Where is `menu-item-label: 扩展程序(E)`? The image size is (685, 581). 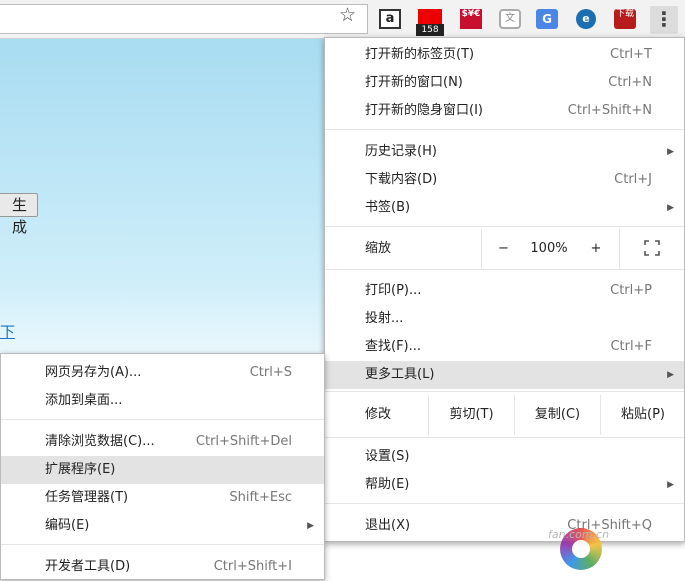 menu-item-label: 扩展程序(E) is located at coordinates (80, 469).